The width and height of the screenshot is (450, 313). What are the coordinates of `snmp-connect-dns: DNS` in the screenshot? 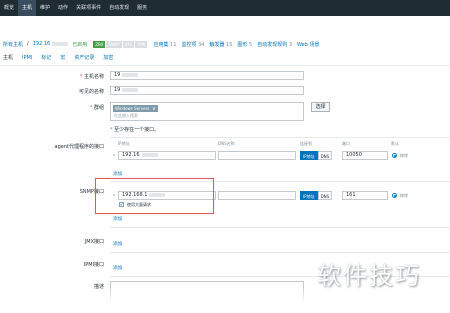 It's located at (325, 195).